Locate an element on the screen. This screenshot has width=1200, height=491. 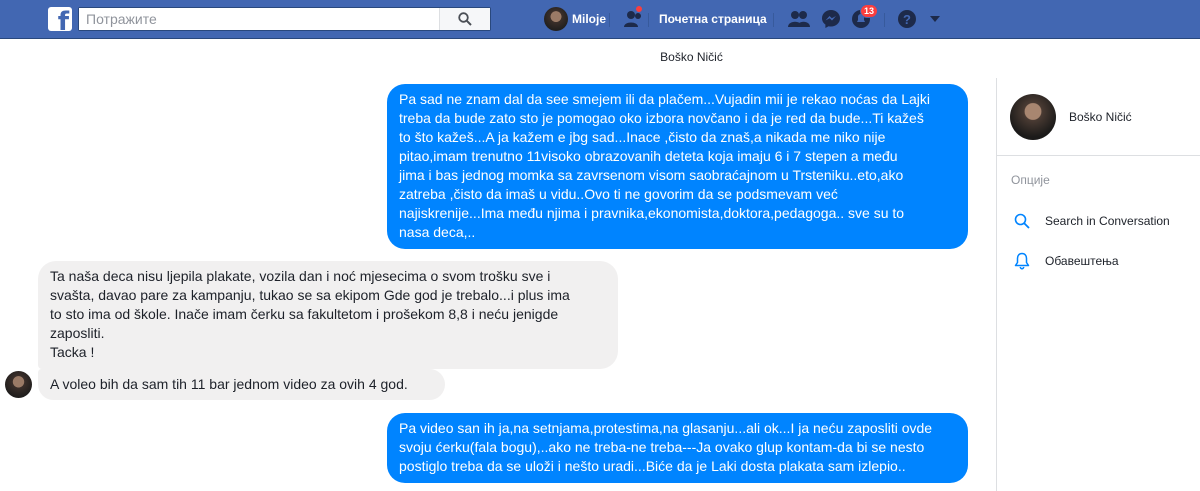
contact-avatar is located at coordinates (18, 384).